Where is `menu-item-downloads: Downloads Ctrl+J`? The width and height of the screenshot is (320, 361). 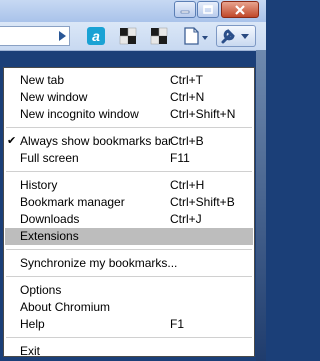 menu-item-downloads: Downloads Ctrl+J is located at coordinates (129, 219).